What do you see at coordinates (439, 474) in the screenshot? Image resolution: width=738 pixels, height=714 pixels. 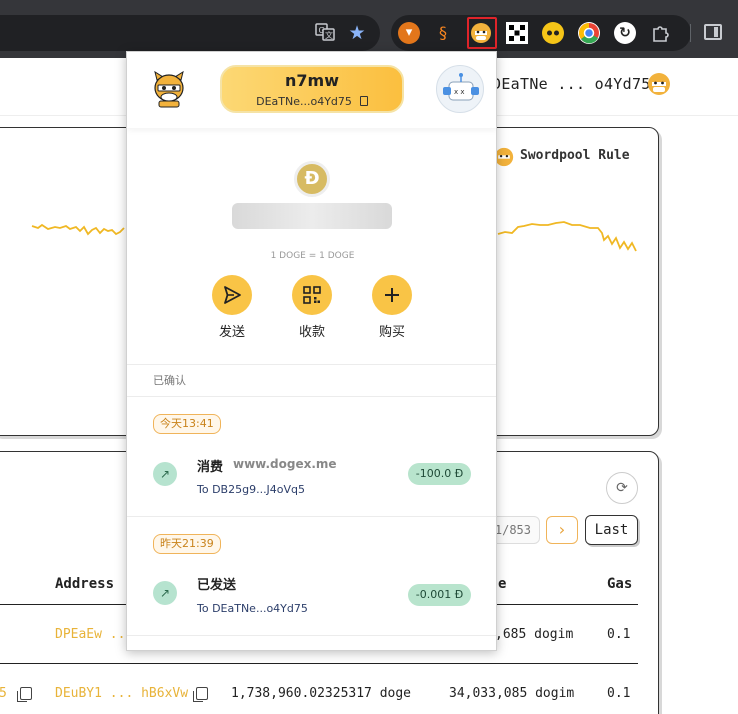 I see `tx-amount: -100.0 Ð` at bounding box center [439, 474].